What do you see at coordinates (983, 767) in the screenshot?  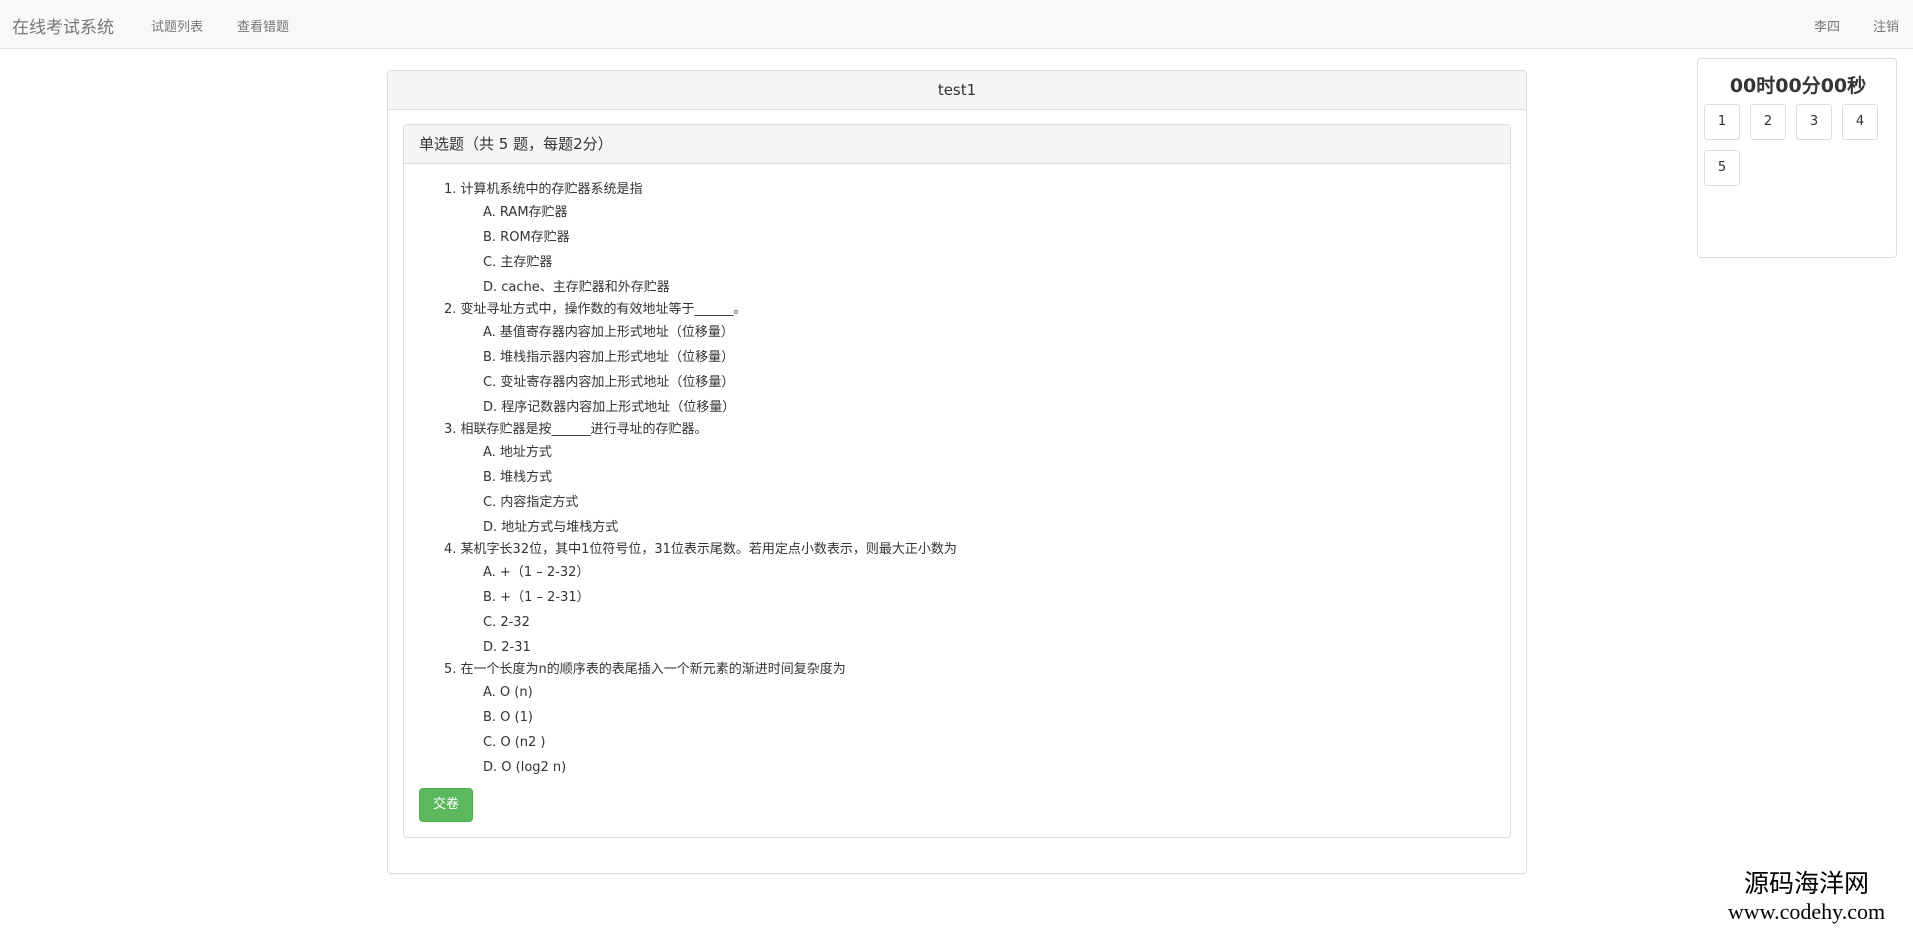 I see `option-d: D. O (log2 n)` at bounding box center [983, 767].